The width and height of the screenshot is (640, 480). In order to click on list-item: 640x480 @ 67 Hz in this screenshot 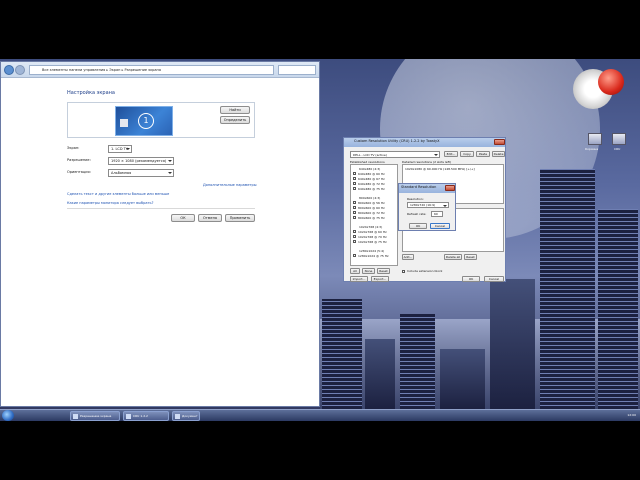, I will do `click(371, 179)`.